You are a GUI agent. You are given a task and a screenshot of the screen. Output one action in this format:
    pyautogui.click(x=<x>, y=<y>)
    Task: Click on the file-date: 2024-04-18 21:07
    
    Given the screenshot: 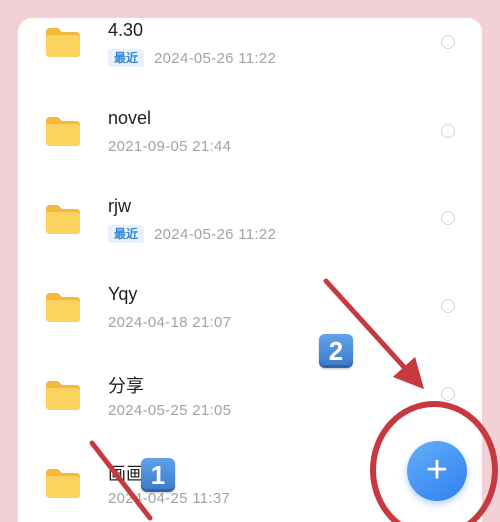 What is the action you would take?
    pyautogui.click(x=170, y=322)
    